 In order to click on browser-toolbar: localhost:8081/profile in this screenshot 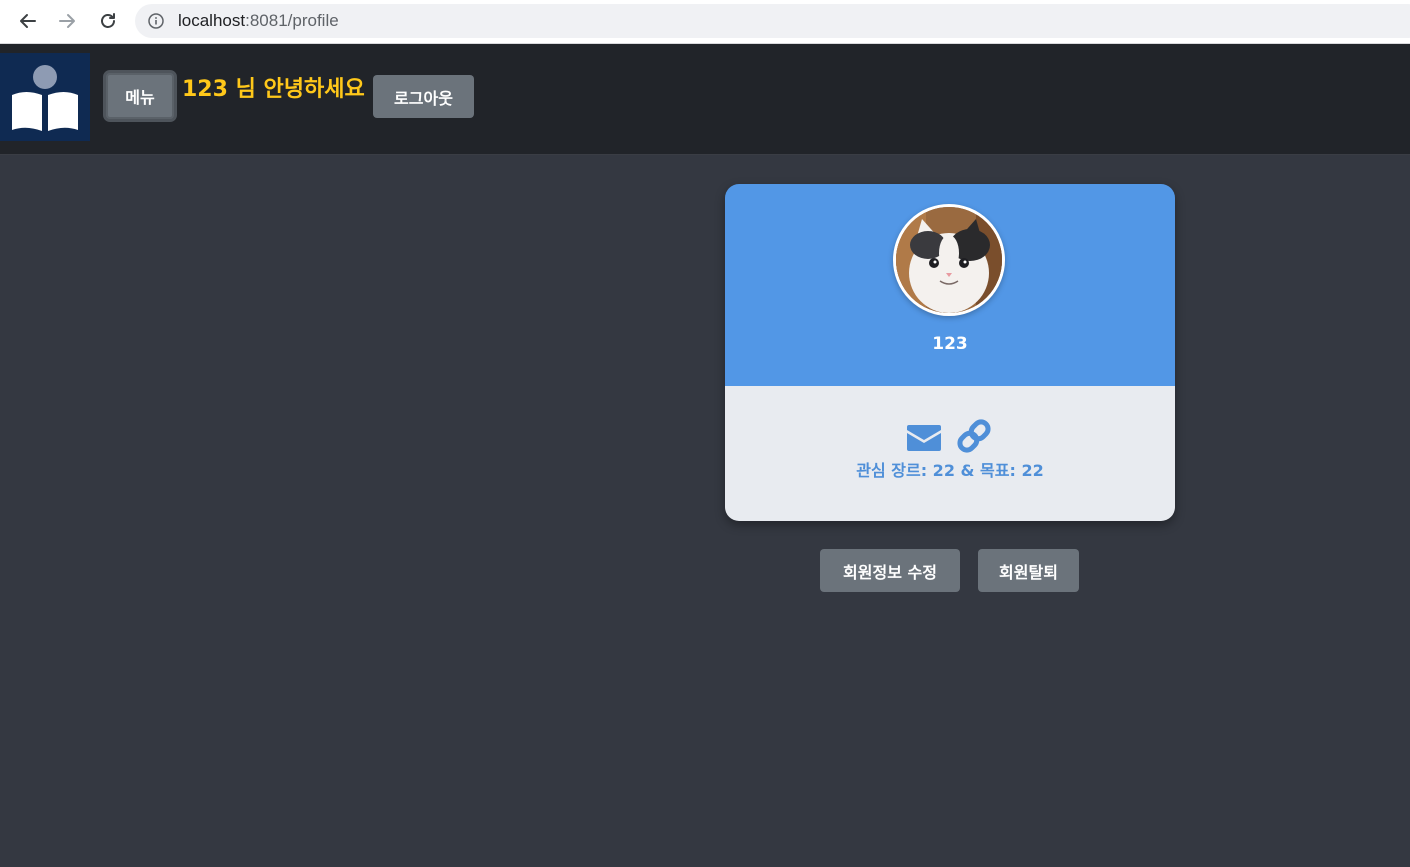, I will do `click(705, 22)`.